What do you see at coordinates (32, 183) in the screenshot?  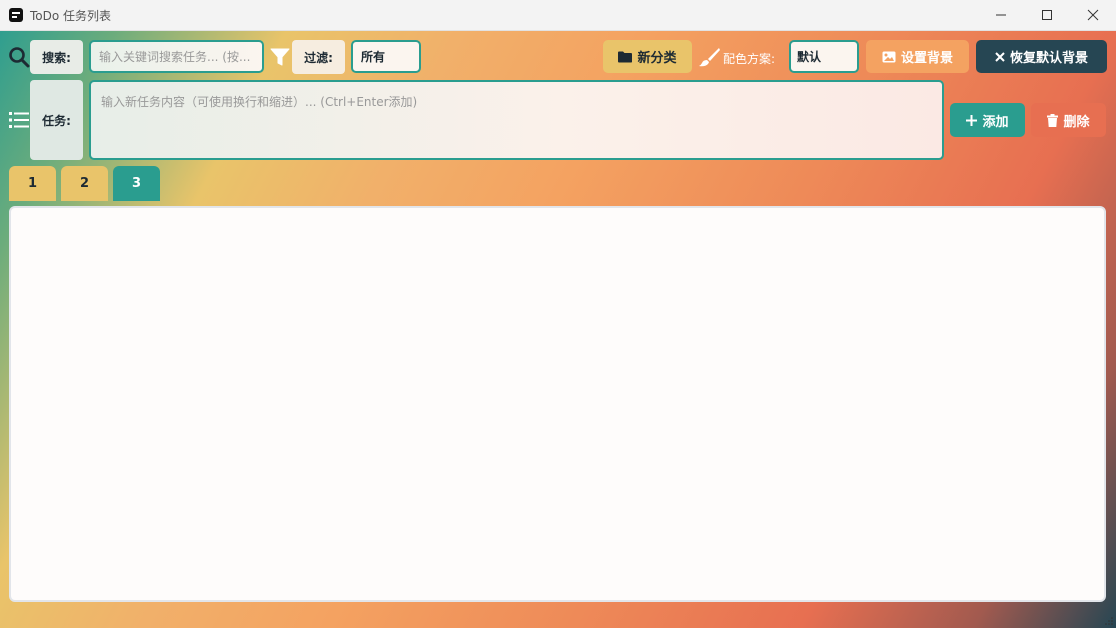 I see `tab-1: 1` at bounding box center [32, 183].